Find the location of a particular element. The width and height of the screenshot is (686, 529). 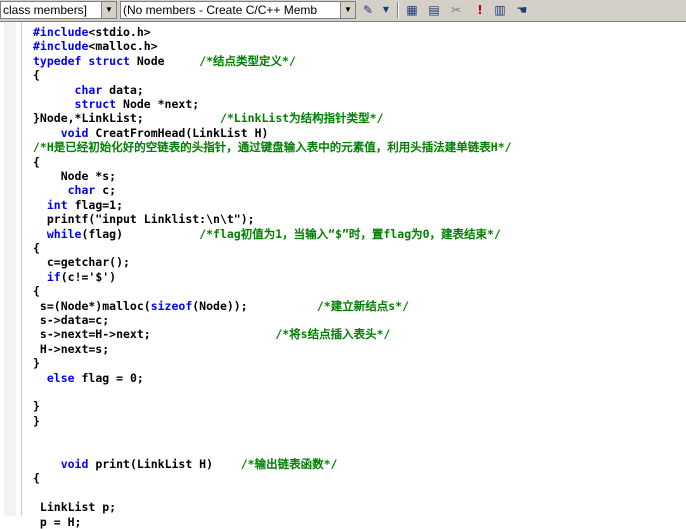

code-line: void CreatFromHead(LinkList H) is located at coordinates (151, 132).